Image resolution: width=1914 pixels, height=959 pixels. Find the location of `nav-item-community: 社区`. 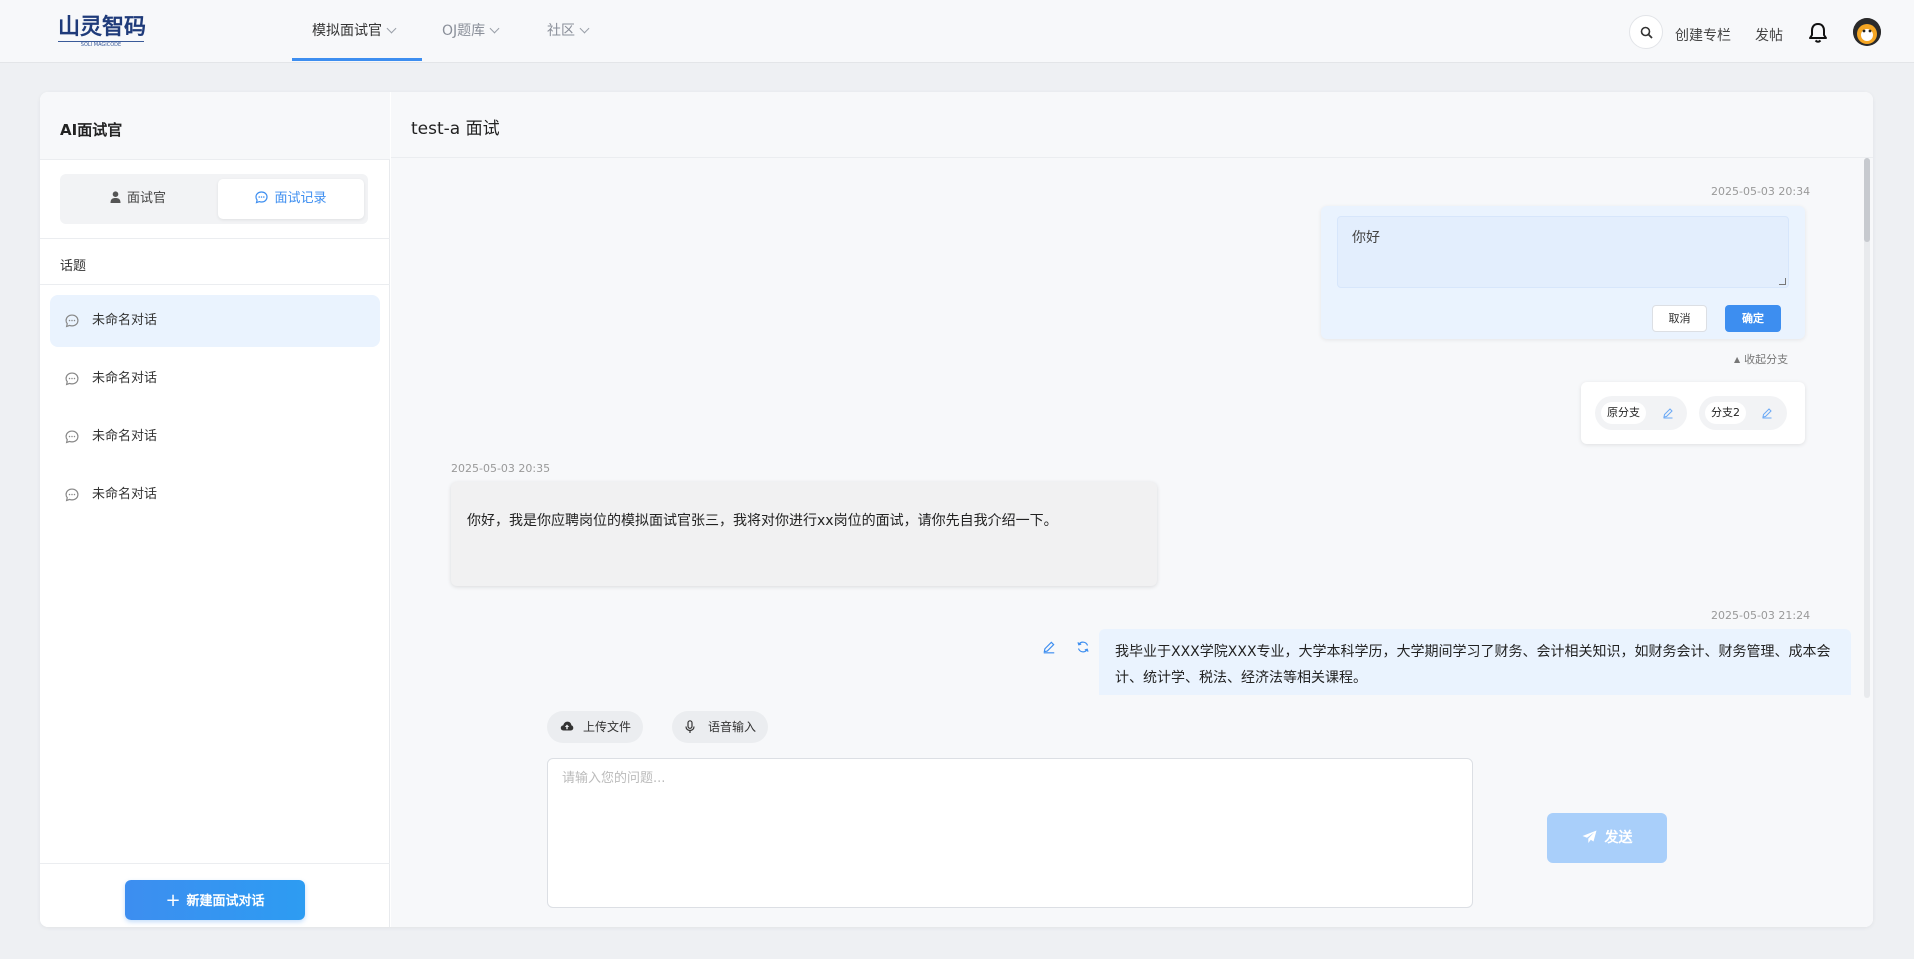

nav-item-community: 社区 is located at coordinates (568, 31).